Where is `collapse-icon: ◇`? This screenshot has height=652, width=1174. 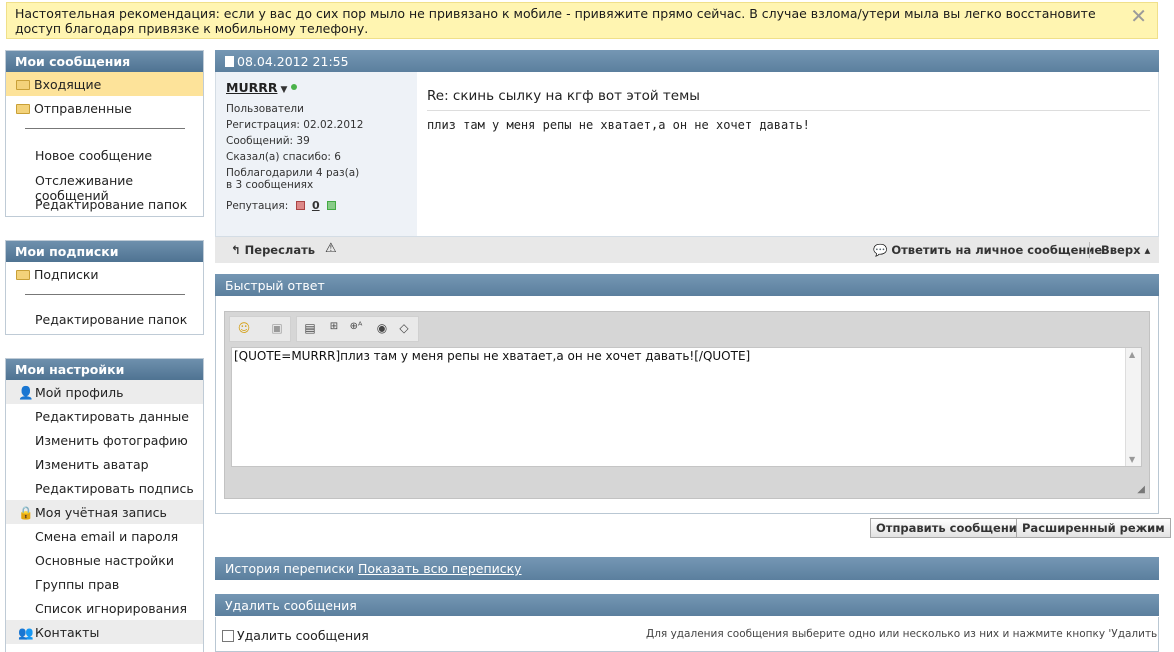 collapse-icon: ◇ is located at coordinates (404, 328).